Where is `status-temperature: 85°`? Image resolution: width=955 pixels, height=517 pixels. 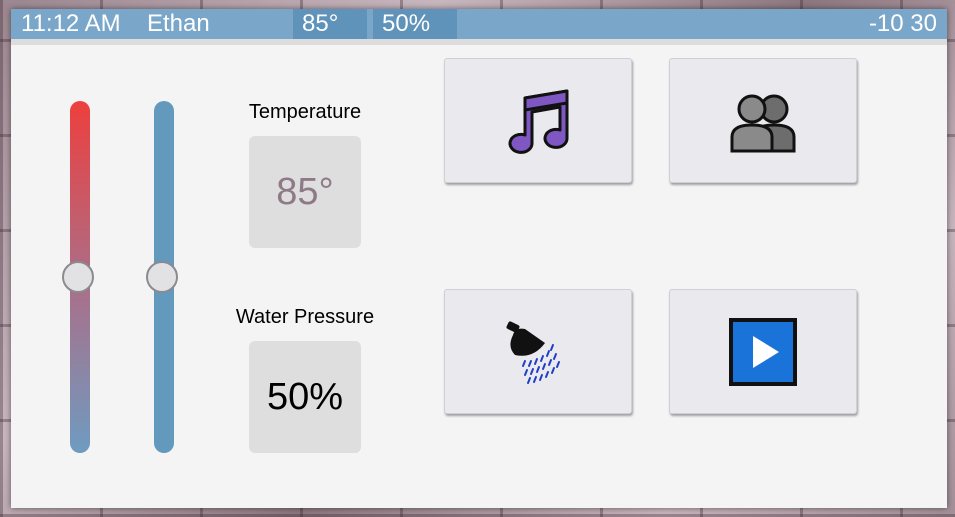 status-temperature: 85° is located at coordinates (330, 24).